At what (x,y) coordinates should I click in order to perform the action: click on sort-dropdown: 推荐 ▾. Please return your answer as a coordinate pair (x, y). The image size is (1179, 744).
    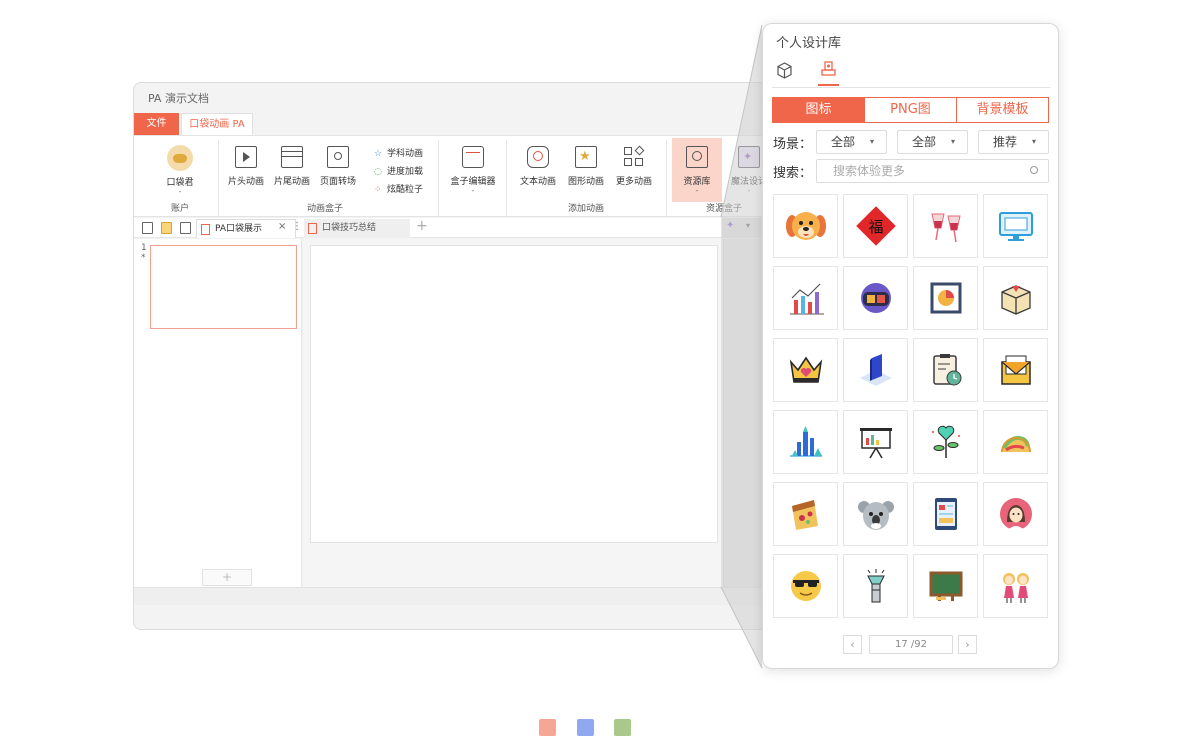
    Looking at the image, I should click on (1013, 142).